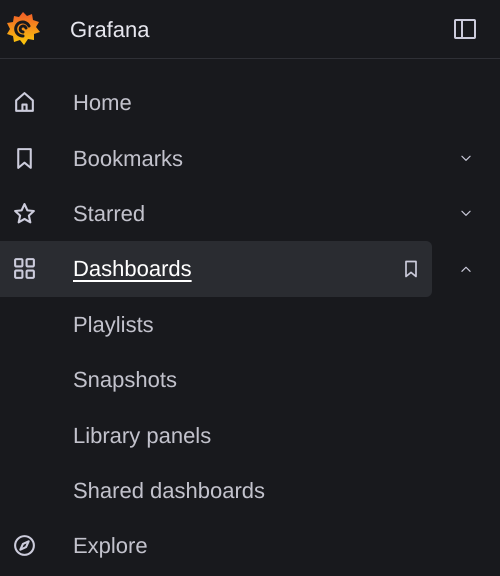  Describe the element at coordinates (216, 102) in the screenshot. I see `nav-item: Home` at that location.